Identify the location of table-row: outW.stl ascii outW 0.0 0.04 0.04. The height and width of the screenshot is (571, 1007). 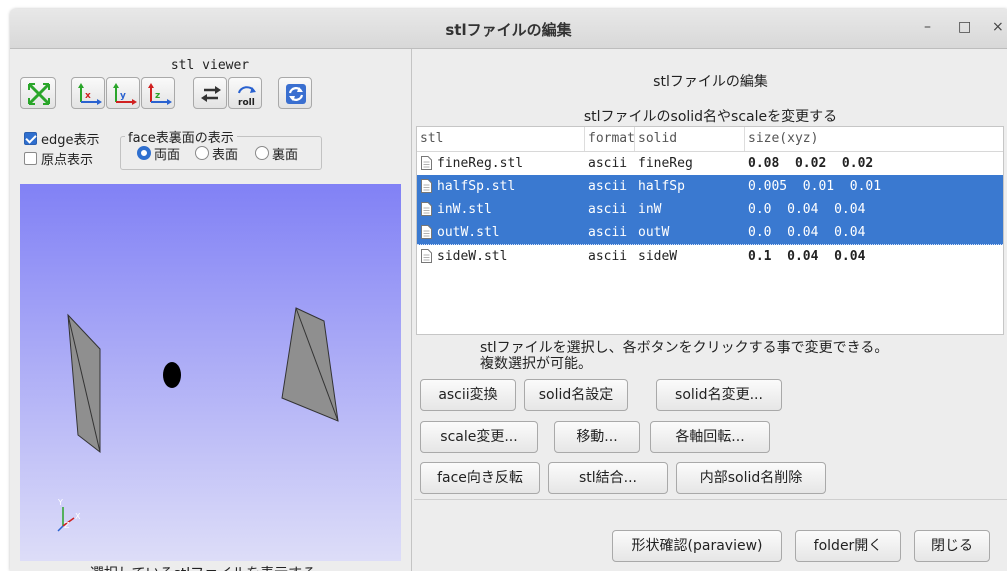
(710, 233).